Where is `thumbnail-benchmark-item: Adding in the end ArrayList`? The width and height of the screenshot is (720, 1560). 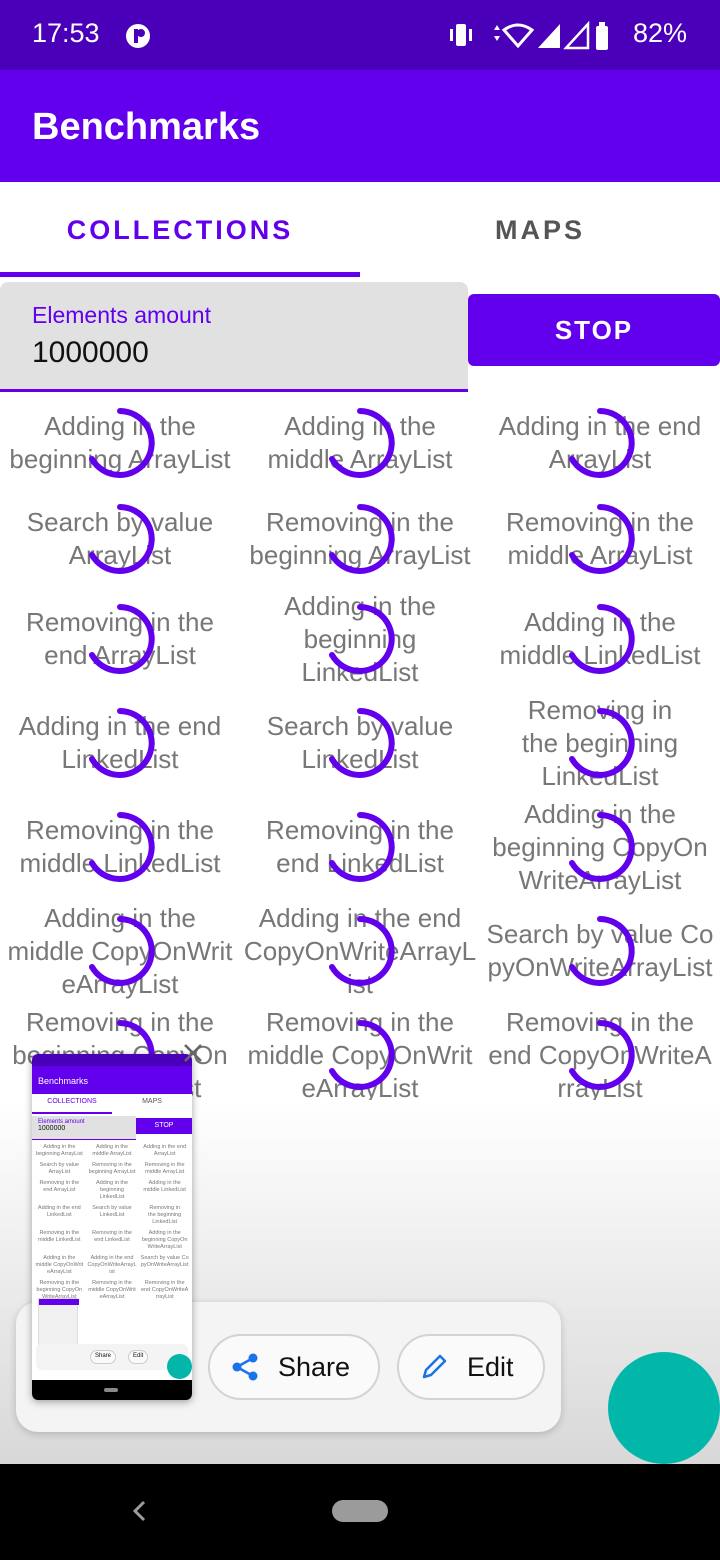
thumbnail-benchmark-item: Adding in the end ArrayList is located at coordinates (164, 1151).